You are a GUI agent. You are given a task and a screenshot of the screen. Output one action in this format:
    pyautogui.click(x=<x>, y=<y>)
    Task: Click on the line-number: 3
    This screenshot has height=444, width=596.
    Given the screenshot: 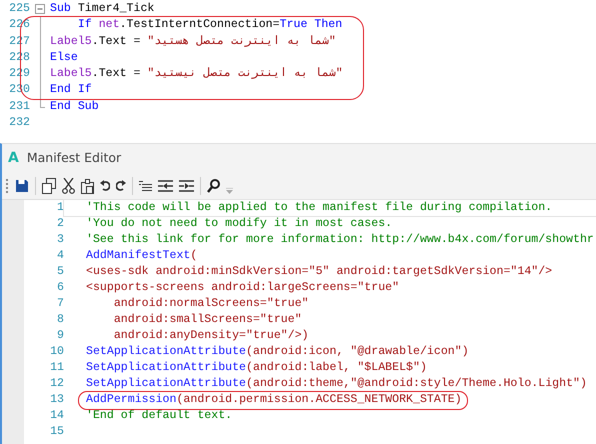 What is the action you would take?
    pyautogui.click(x=60, y=240)
    